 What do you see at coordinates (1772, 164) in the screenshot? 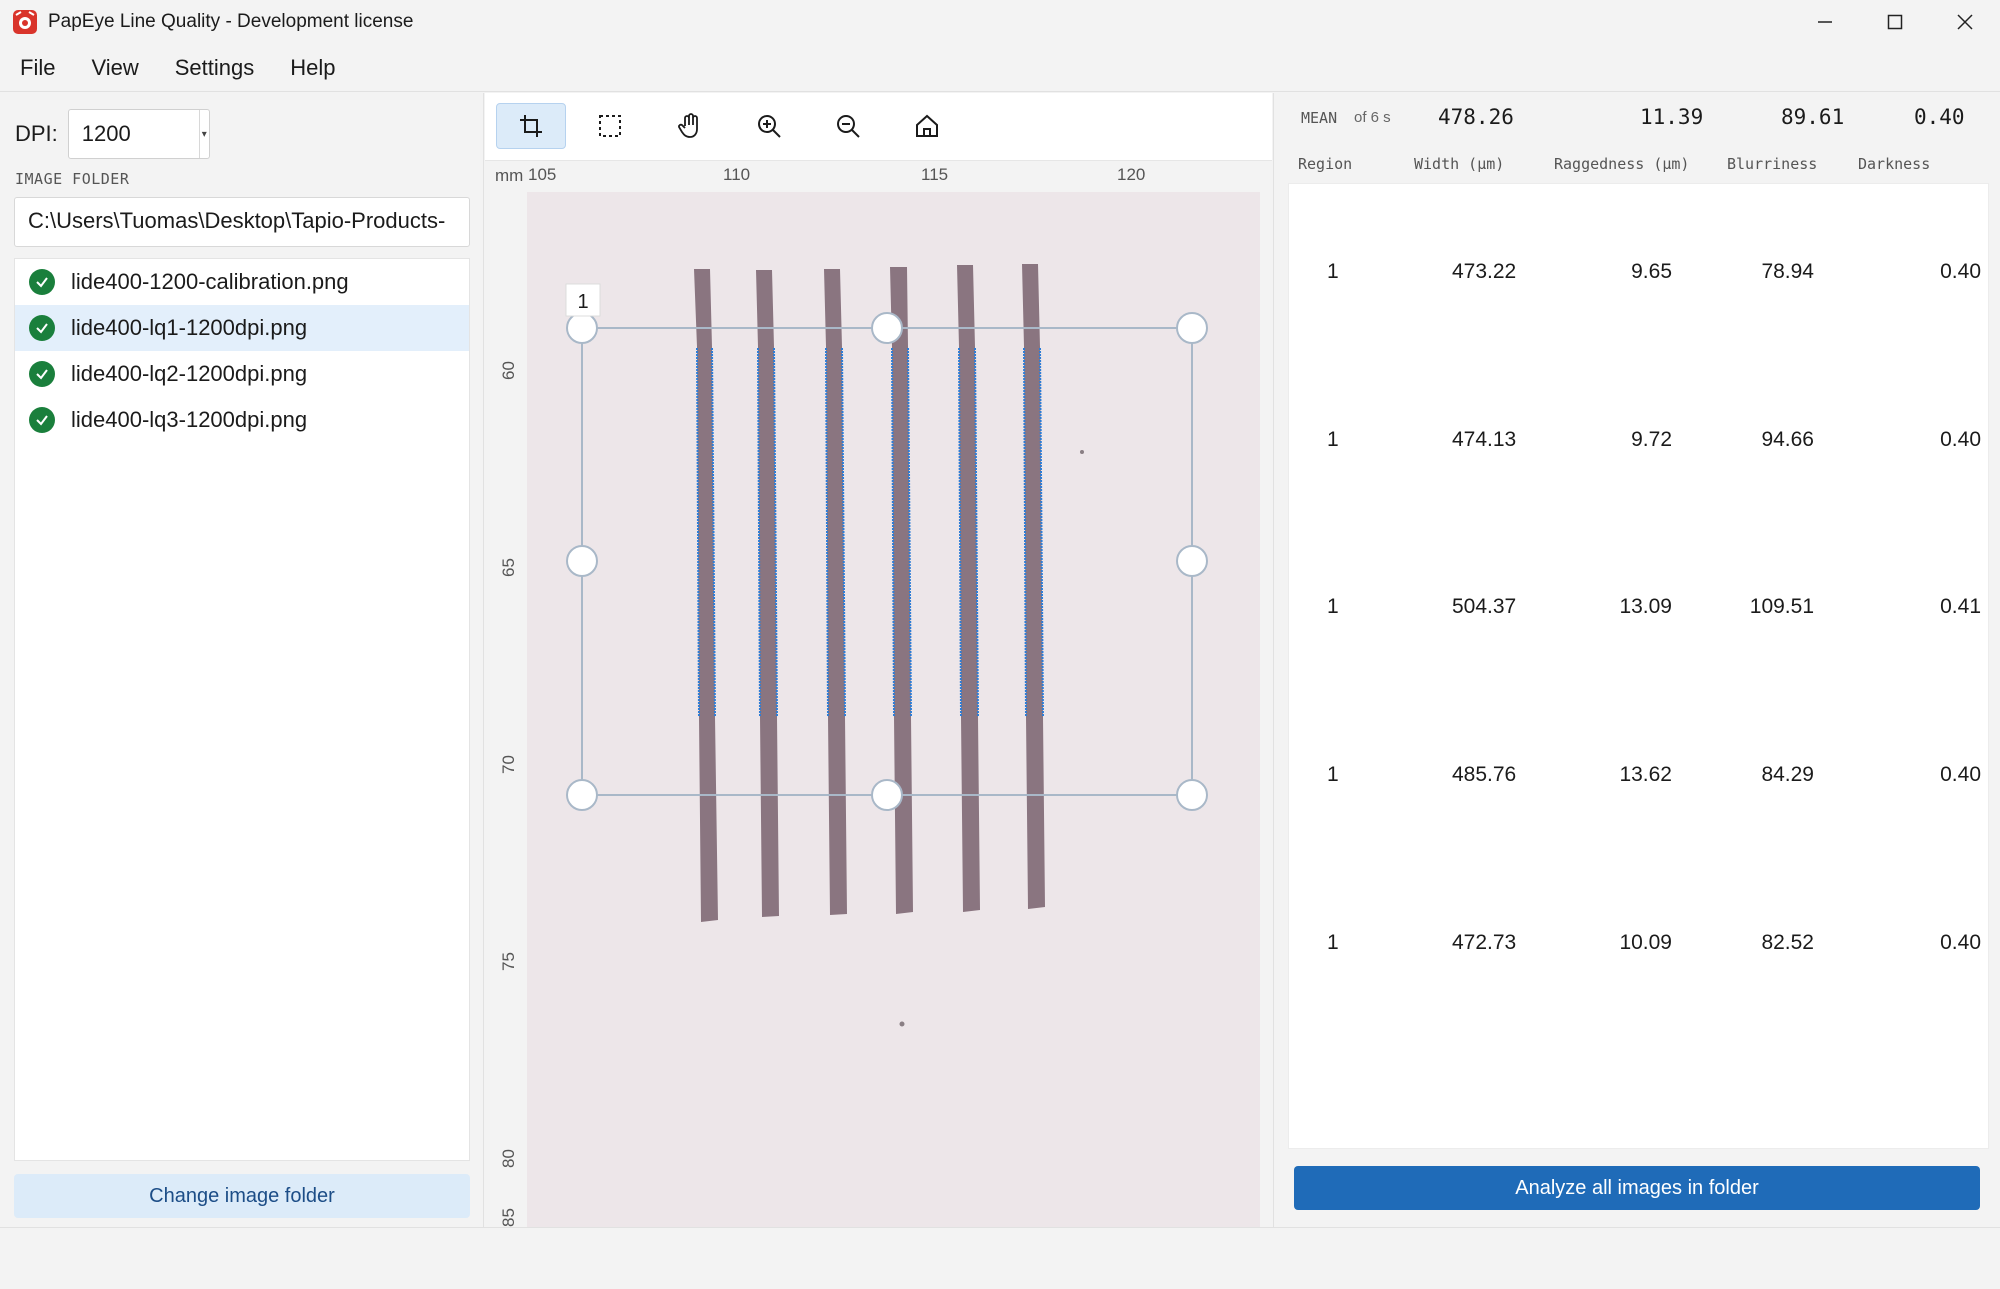
I see `column-header-blurriness: Blurriness` at bounding box center [1772, 164].